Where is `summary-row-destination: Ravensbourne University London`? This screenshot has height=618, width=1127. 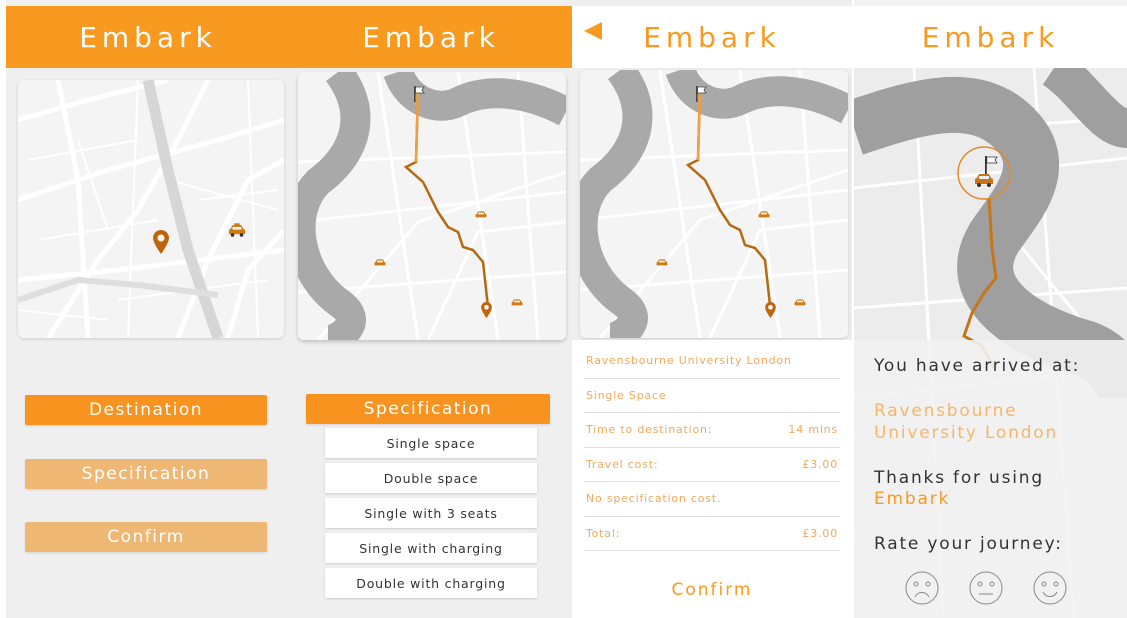
summary-row-destination: Ravensbourne University London is located at coordinates (712, 361).